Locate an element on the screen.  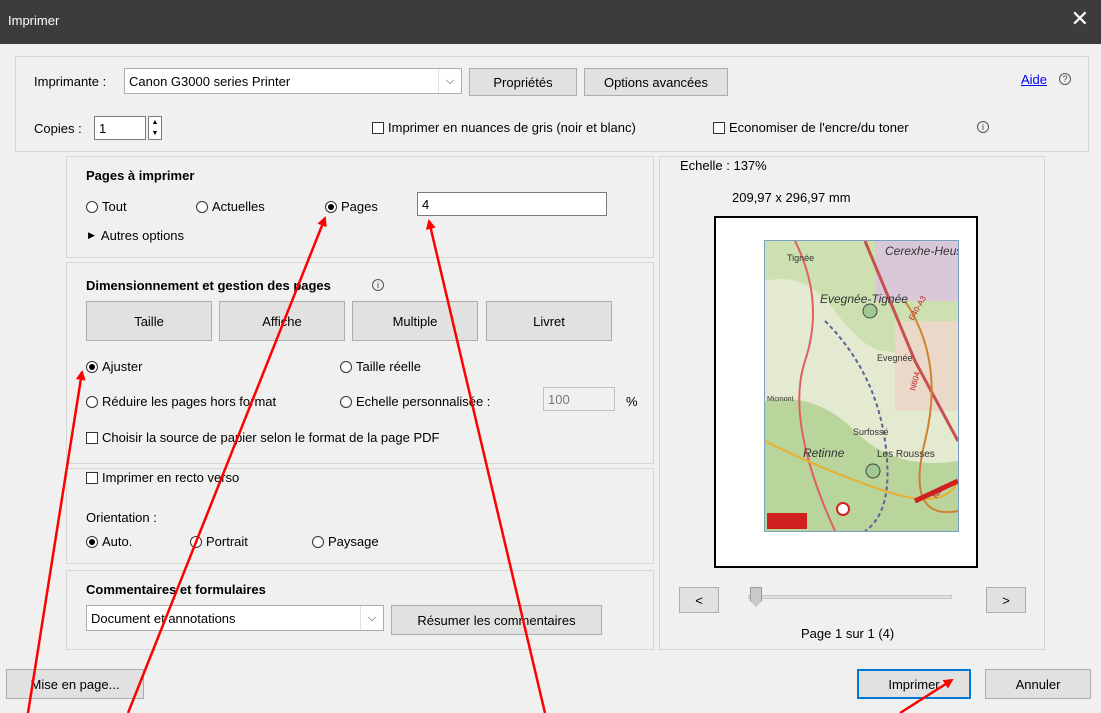
cancel-button: Annuler is located at coordinates (1038, 684).